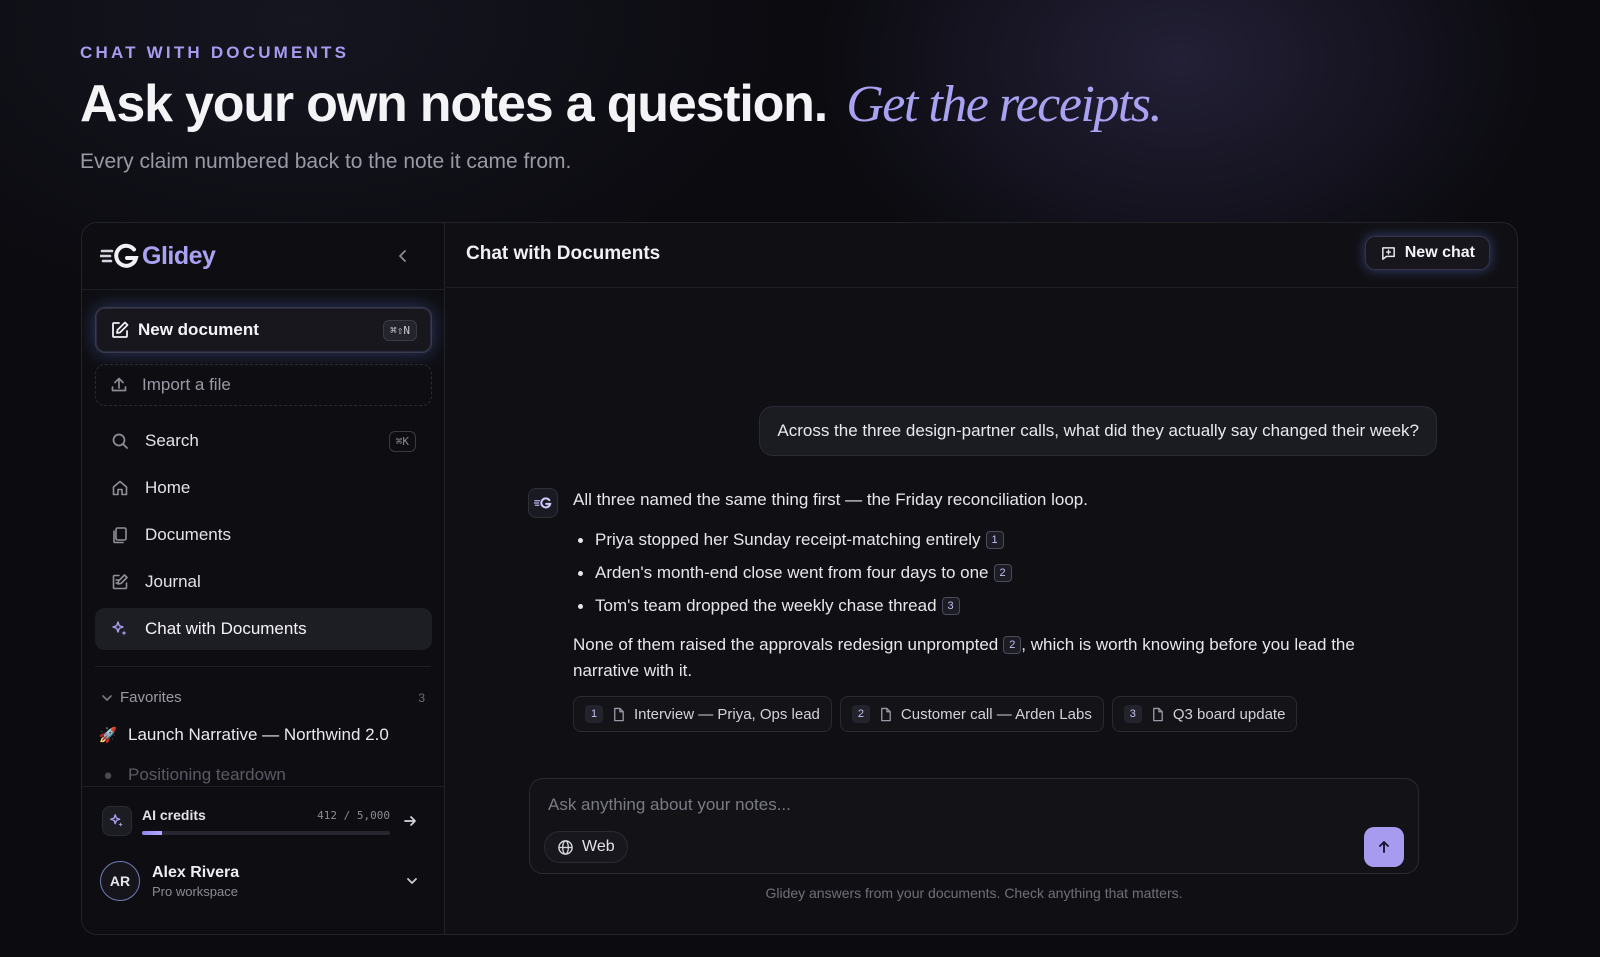  Describe the element at coordinates (151, 697) in the screenshot. I see `favorites-title: Favorites` at that location.